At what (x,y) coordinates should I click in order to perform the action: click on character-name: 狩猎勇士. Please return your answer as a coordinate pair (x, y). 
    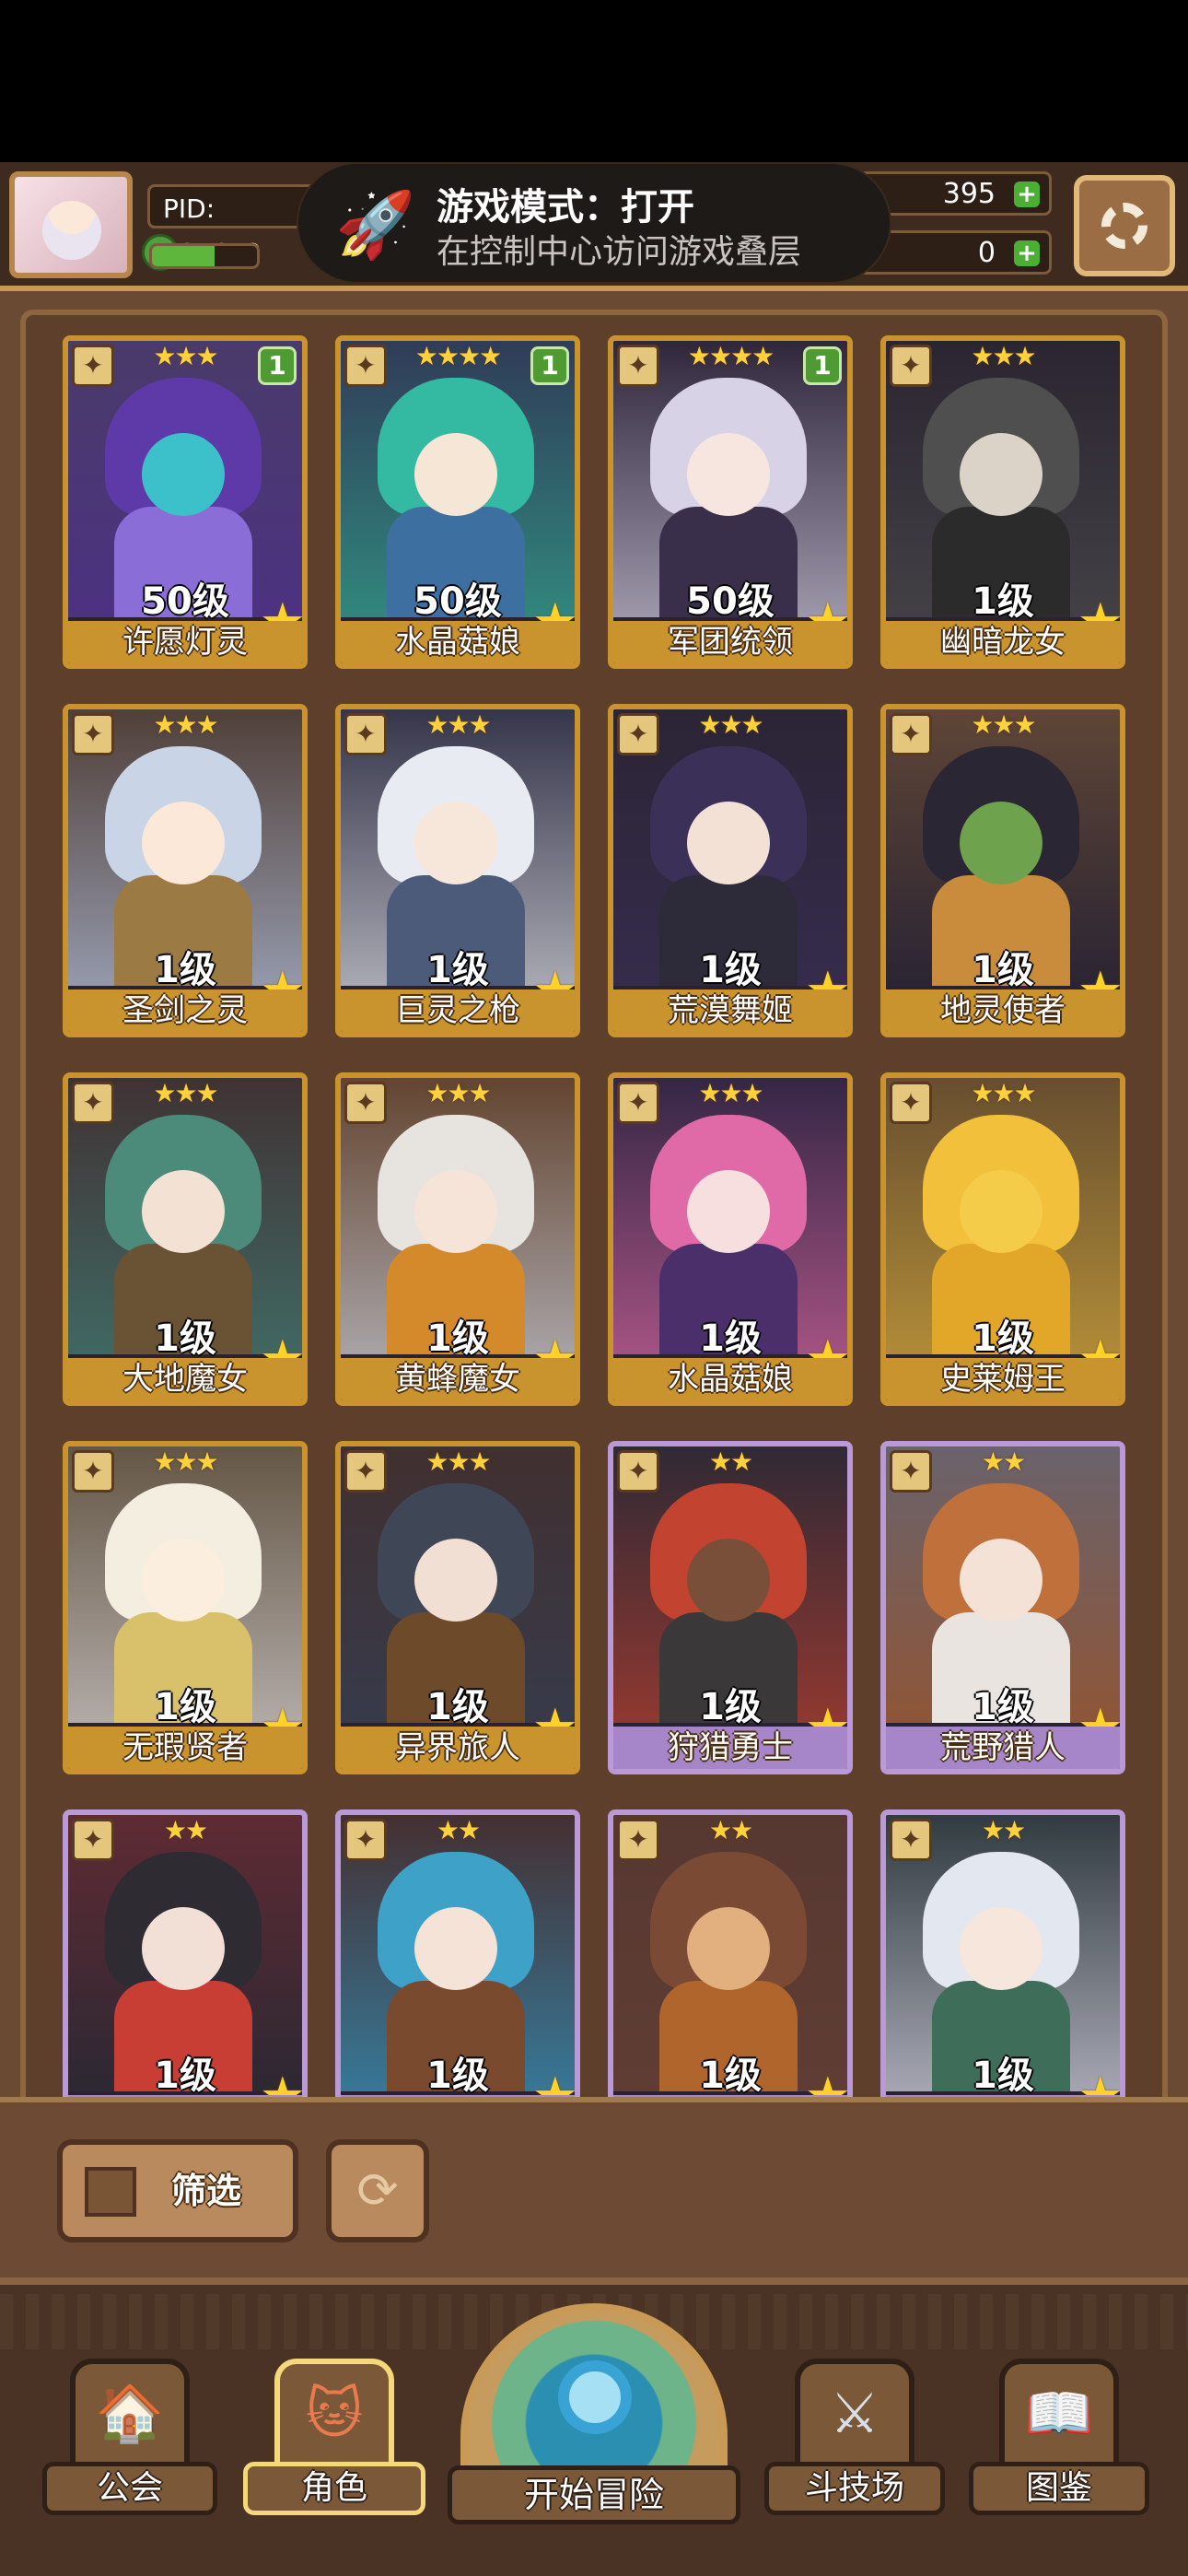
    Looking at the image, I should click on (730, 1748).